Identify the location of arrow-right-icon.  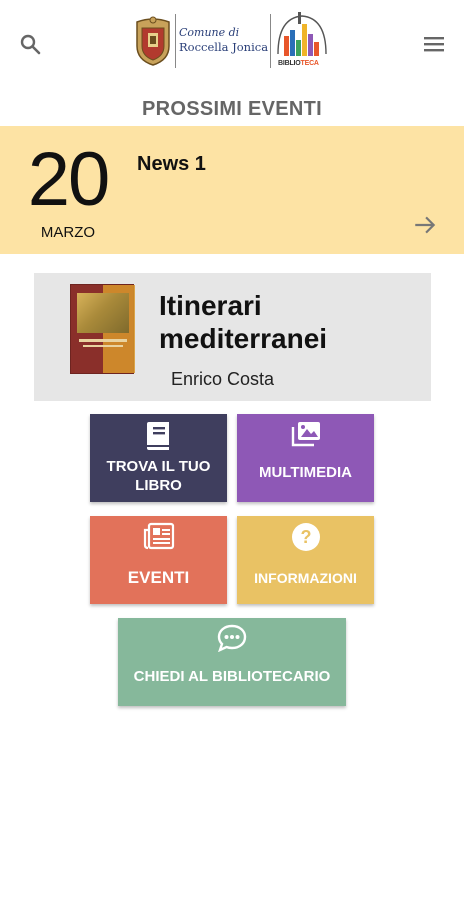
(425, 225).